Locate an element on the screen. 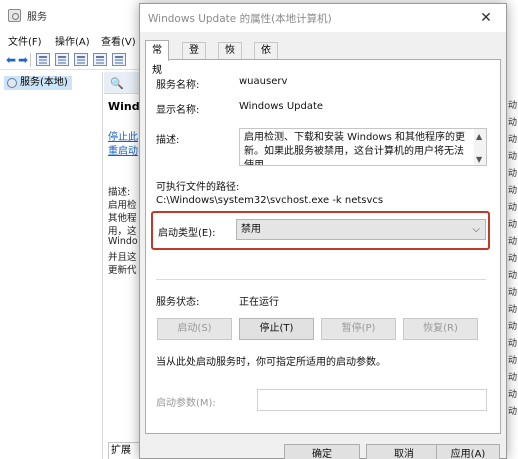 The height and width of the screenshot is (459, 518). help-icon is located at coordinates (119, 59).